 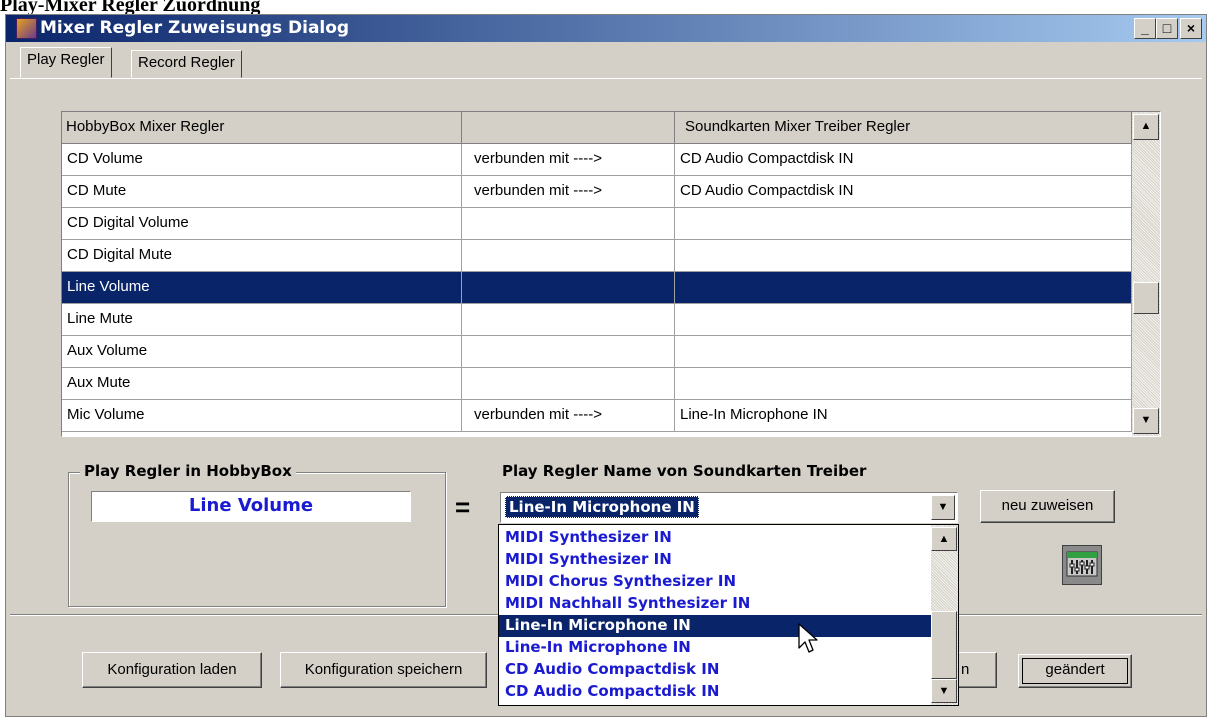 What do you see at coordinates (1146, 274) in the screenshot?
I see `grid-scrollbar: ▲ ▼` at bounding box center [1146, 274].